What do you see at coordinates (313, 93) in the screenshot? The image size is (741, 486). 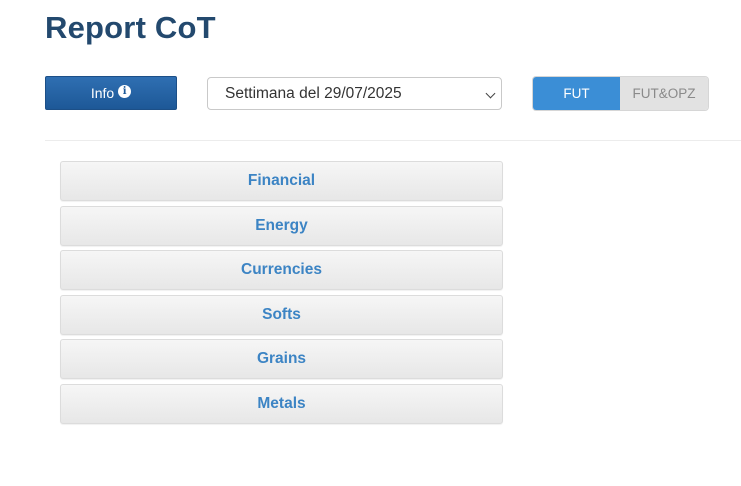 I see `week-select-value: Settimana del 29/07/2025` at bounding box center [313, 93].